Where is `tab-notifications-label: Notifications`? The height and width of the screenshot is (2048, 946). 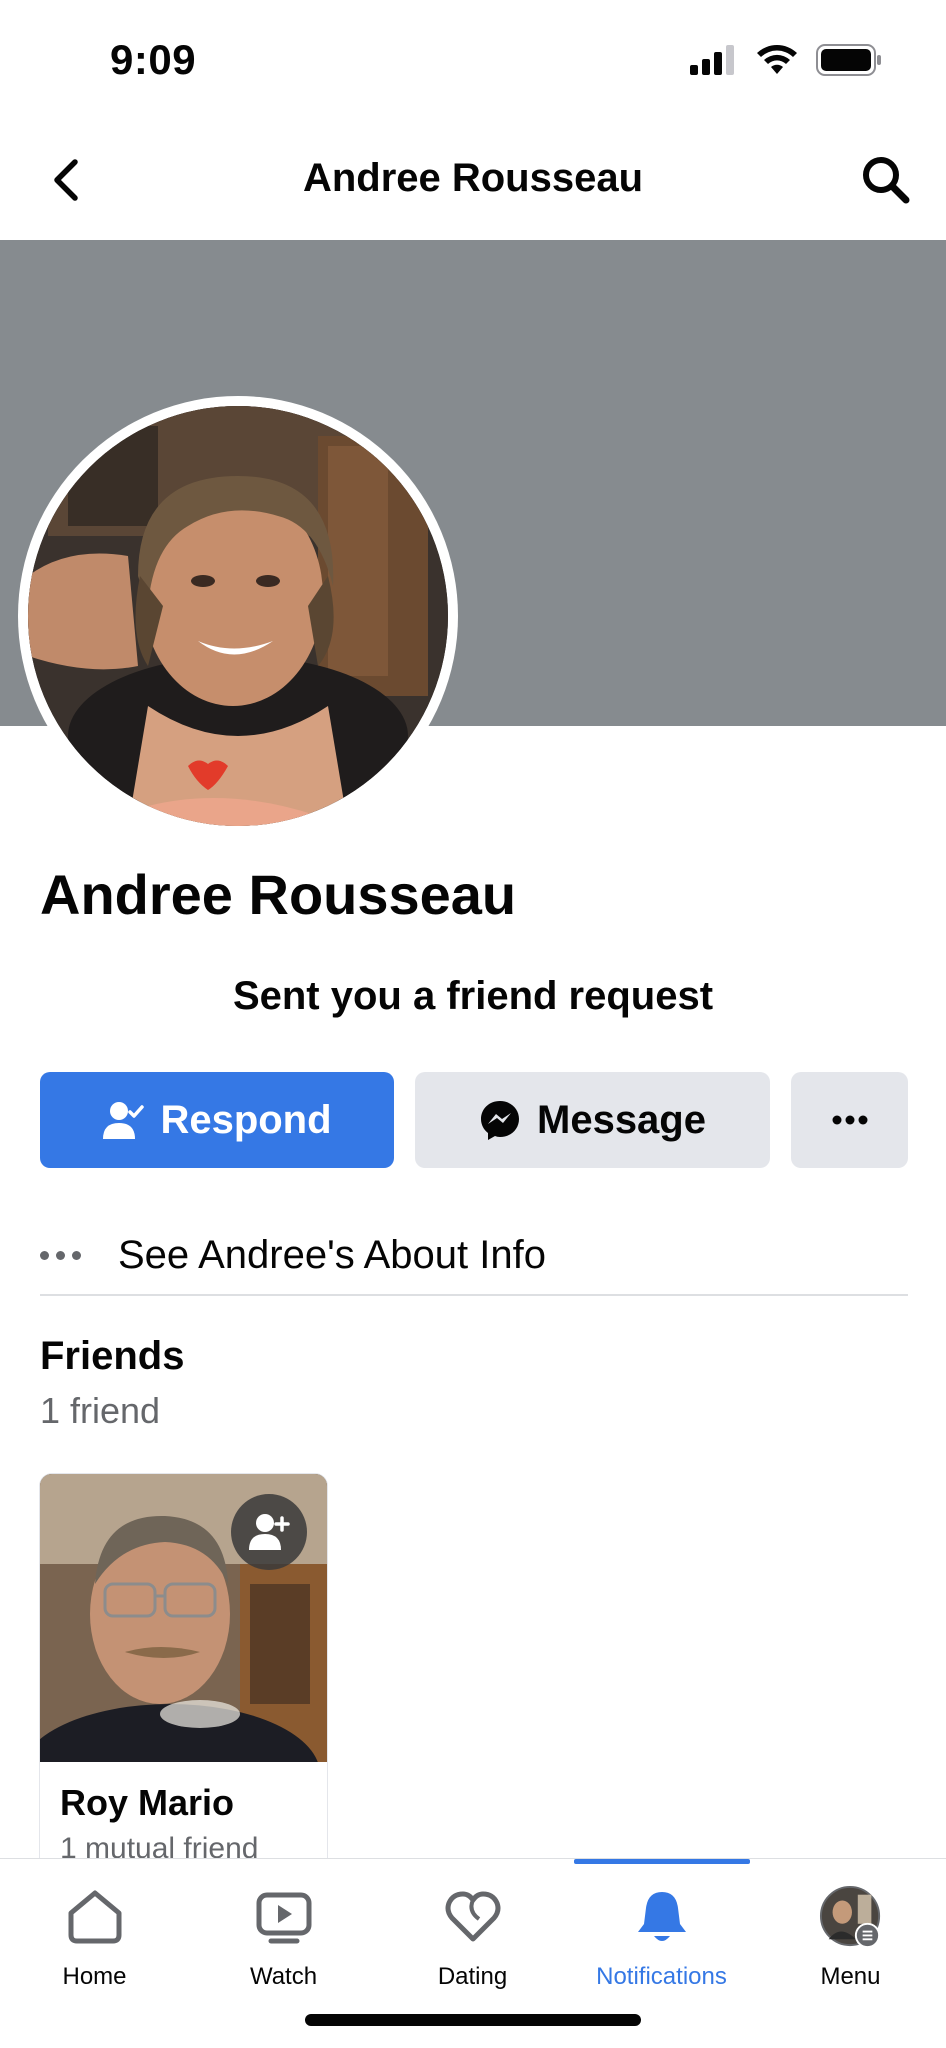
tab-notifications-label: Notifications is located at coordinates (661, 1976).